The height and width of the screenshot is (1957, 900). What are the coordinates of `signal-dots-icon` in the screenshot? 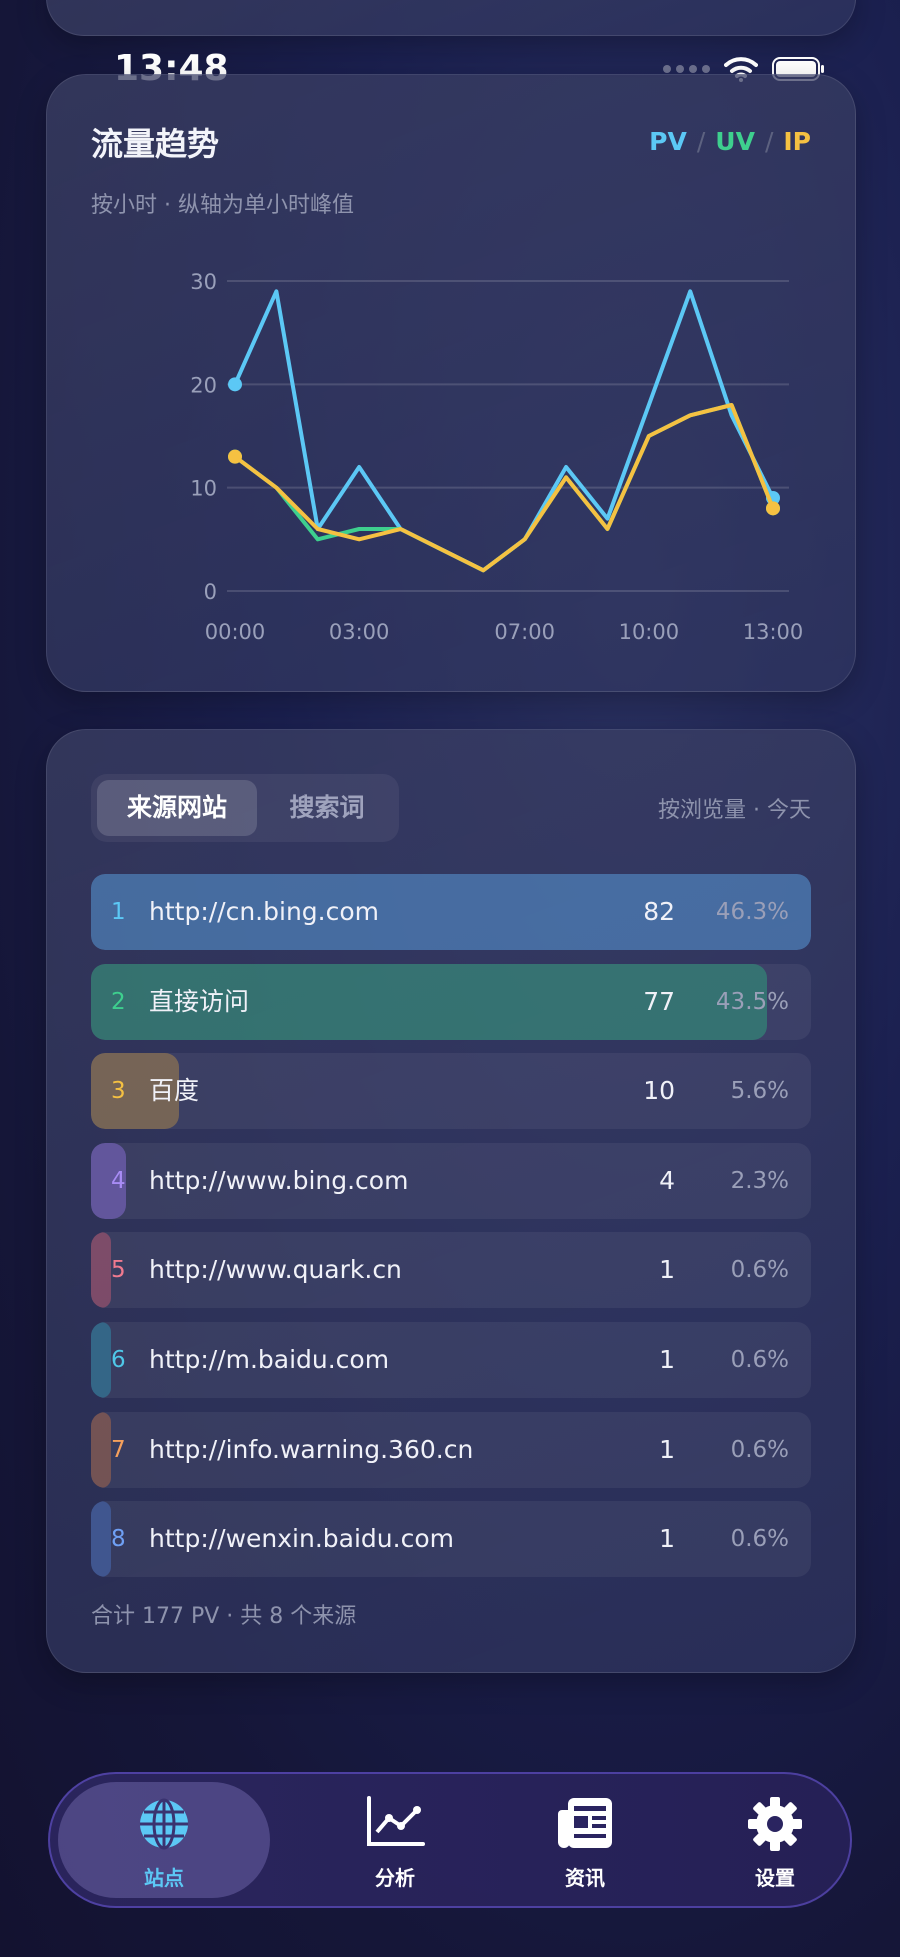 It's located at (686, 69).